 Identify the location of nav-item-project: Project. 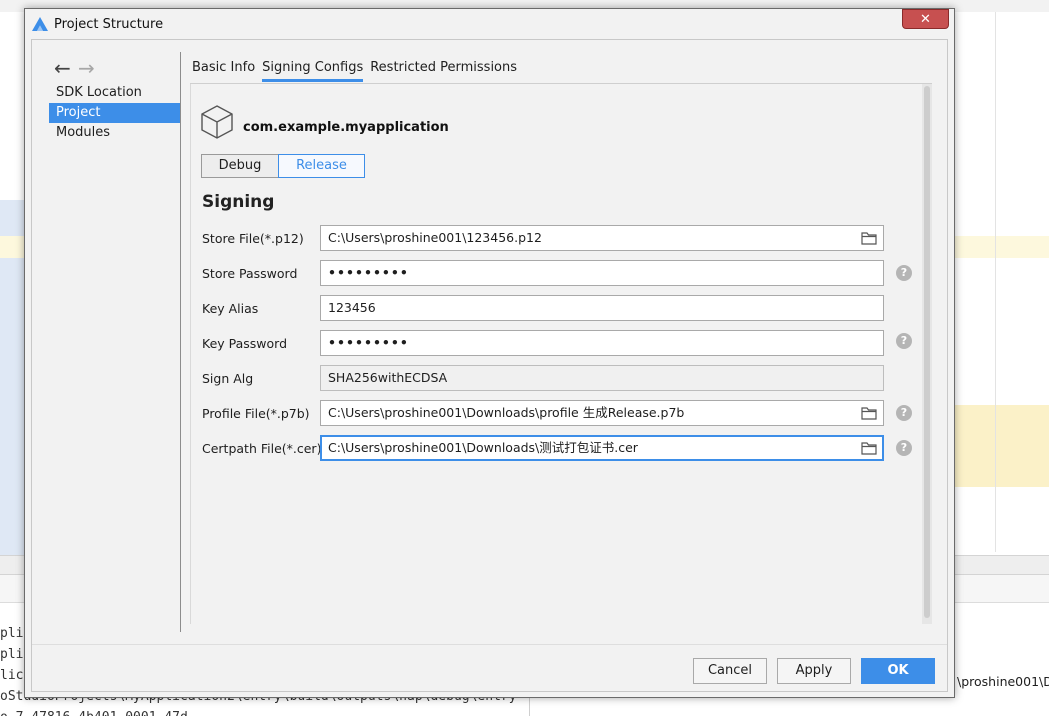
(114, 113).